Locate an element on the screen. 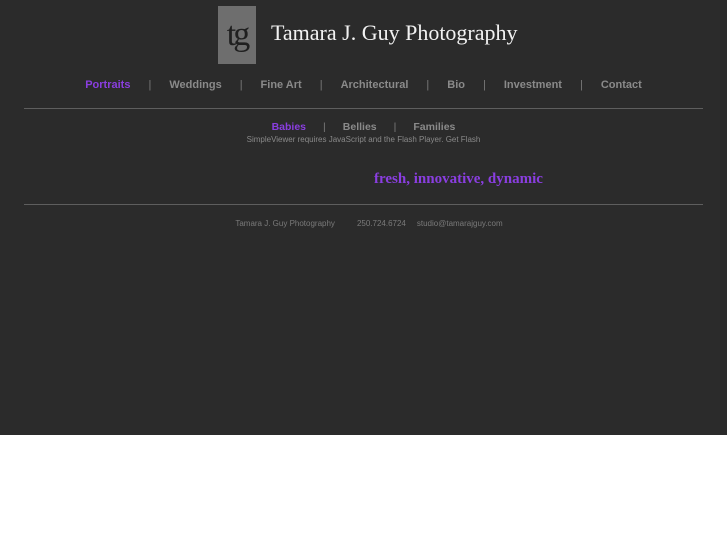 The image size is (727, 545). nav-architectural: Architectural is located at coordinates (375, 85).